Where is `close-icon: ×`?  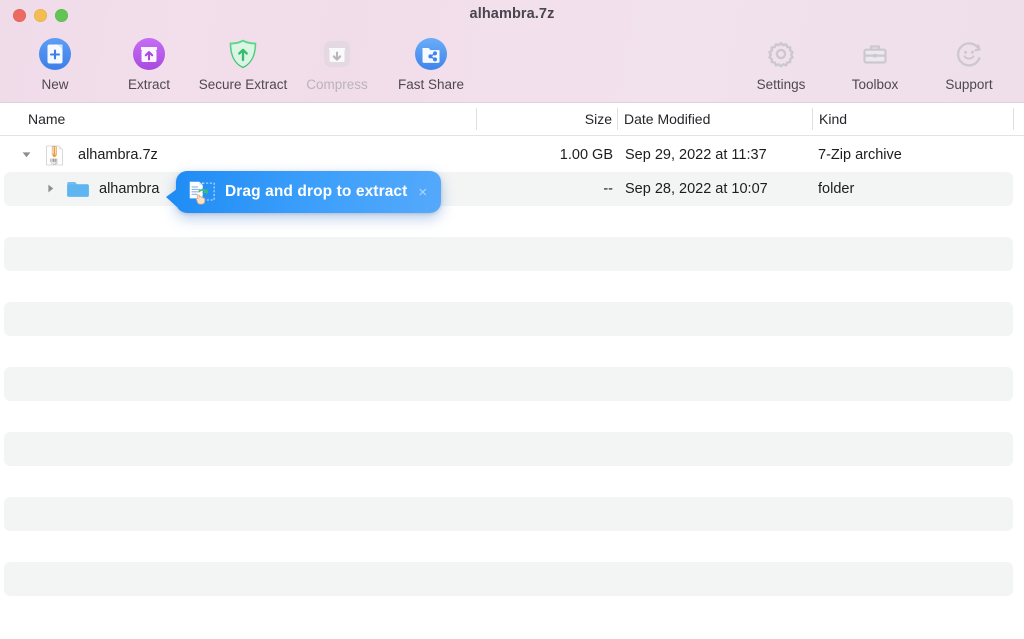 close-icon: × is located at coordinates (422, 192).